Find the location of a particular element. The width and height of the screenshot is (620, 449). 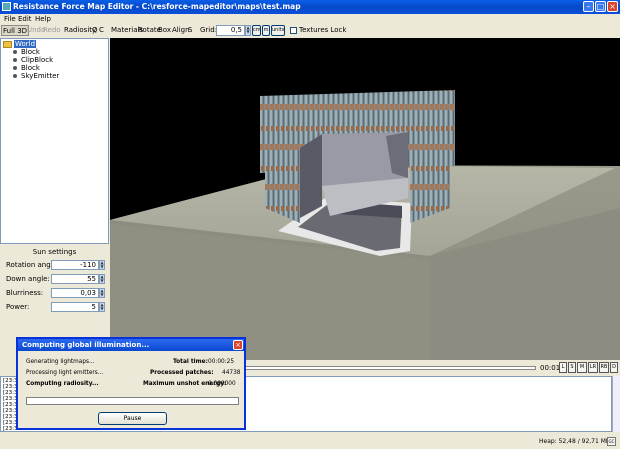

maximize-button: □ is located at coordinates (600, 6).